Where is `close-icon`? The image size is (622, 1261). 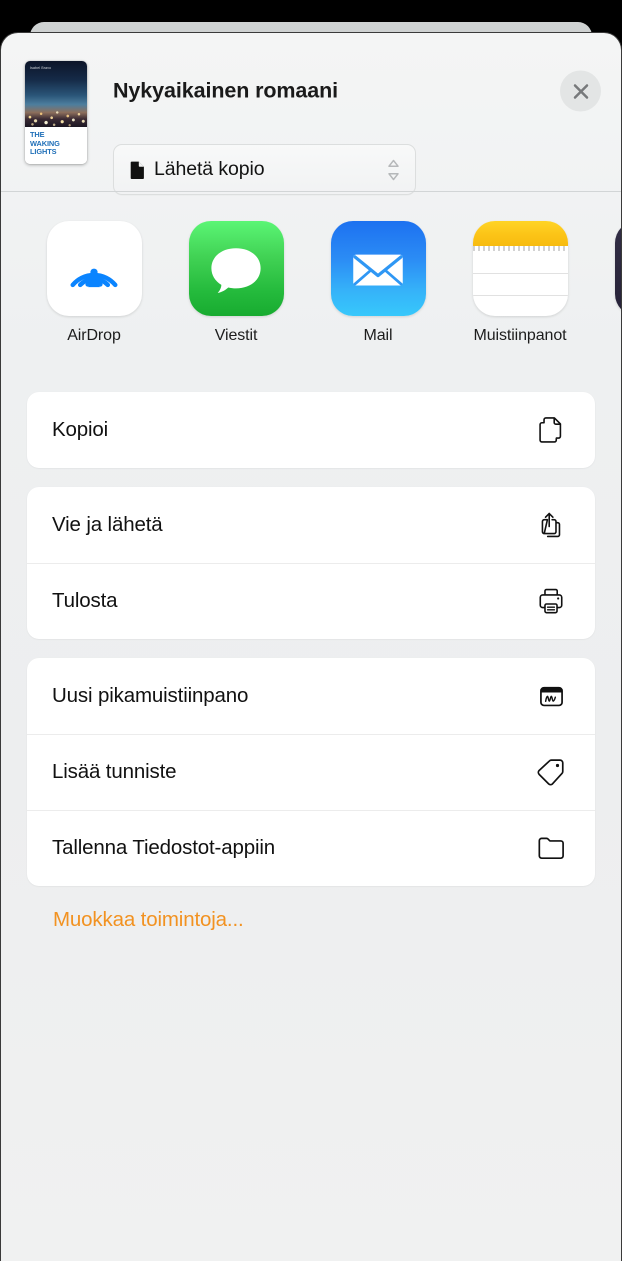 close-icon is located at coordinates (580, 91).